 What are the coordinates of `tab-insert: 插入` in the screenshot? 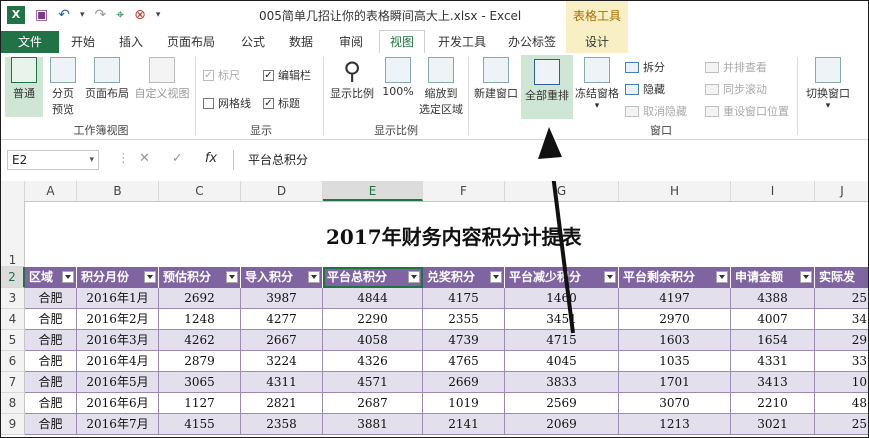 It's located at (131, 42).